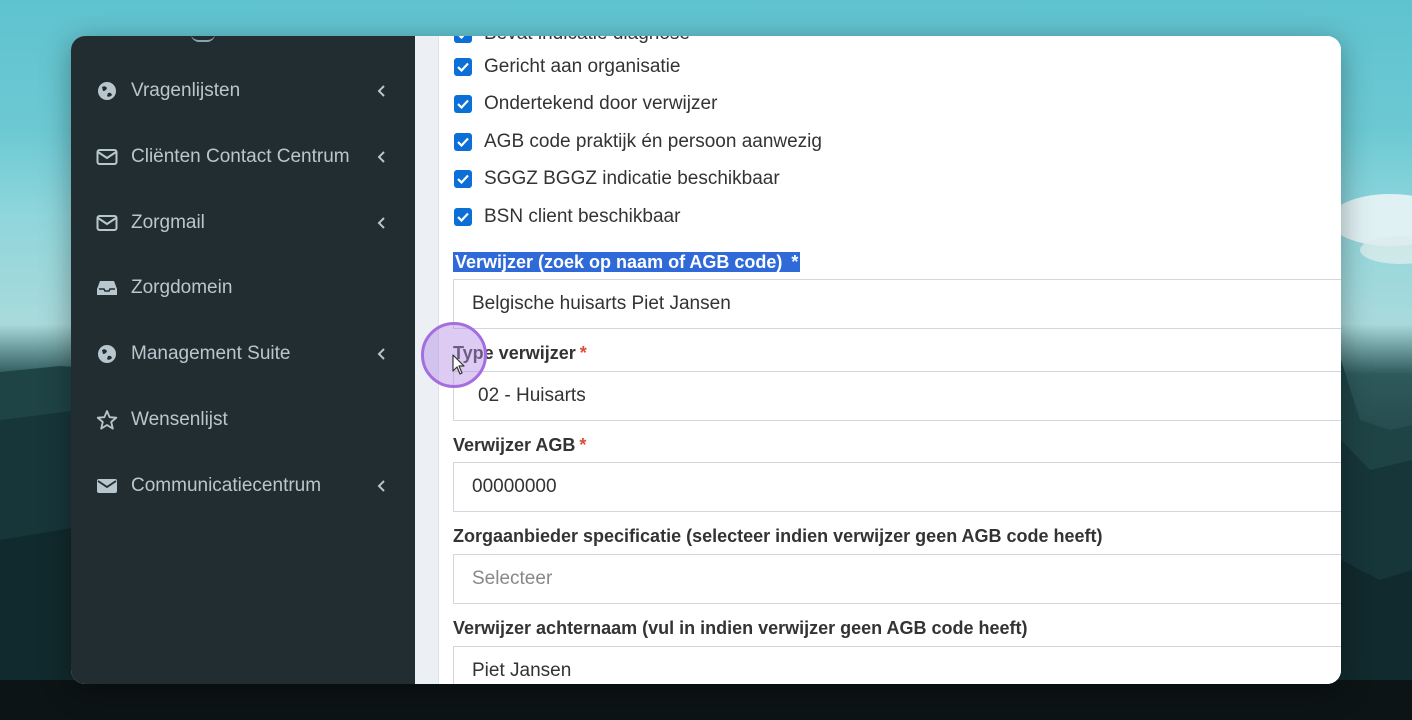  What do you see at coordinates (514, 486) in the screenshot?
I see `verwijzer-agb-value: 00000000` at bounding box center [514, 486].